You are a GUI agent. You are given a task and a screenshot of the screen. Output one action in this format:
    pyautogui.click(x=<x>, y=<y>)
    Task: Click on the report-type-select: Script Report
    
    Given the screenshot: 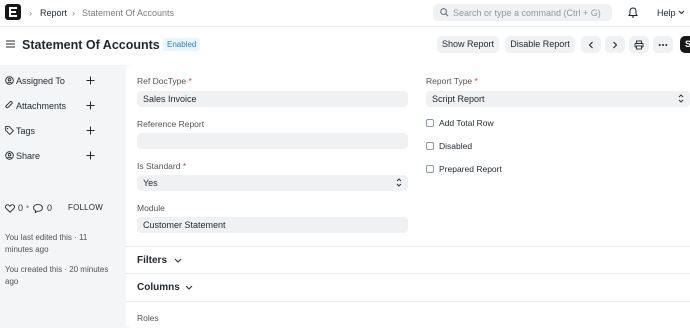 What is the action you would take?
    pyautogui.click(x=558, y=99)
    